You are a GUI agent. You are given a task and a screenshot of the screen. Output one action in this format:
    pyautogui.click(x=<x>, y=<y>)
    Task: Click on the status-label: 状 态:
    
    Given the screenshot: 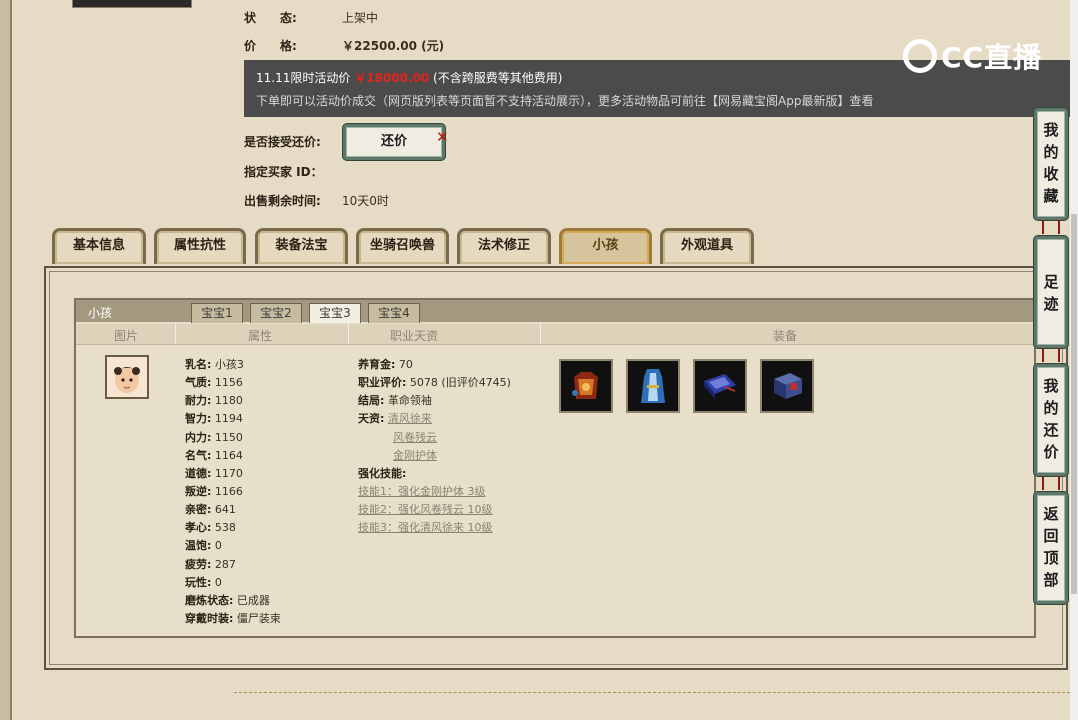 What is the action you would take?
    pyautogui.click(x=270, y=18)
    